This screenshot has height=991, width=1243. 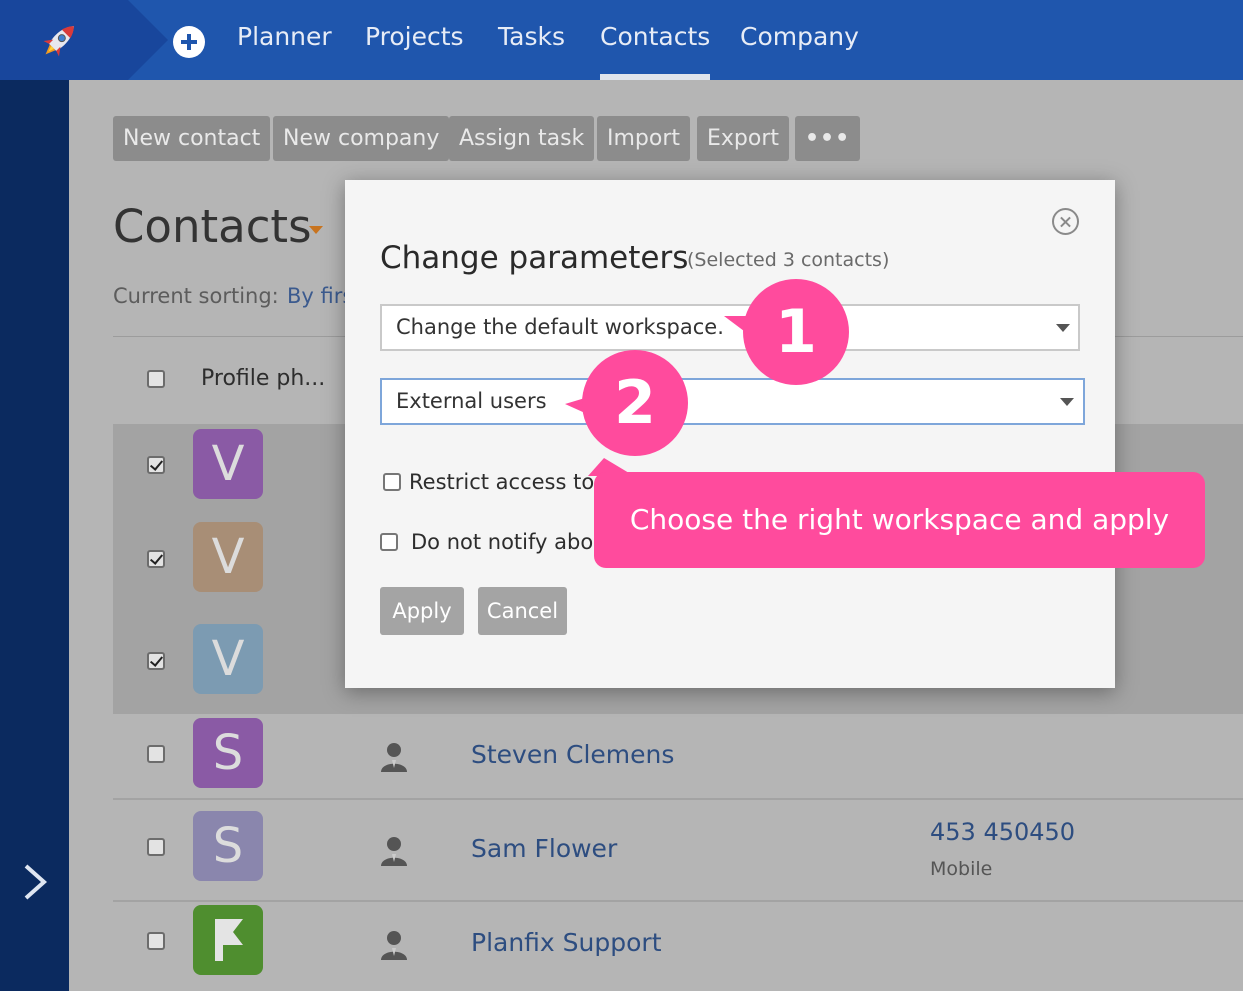 I want to click on flag-logo-icon, so click(x=229, y=940).